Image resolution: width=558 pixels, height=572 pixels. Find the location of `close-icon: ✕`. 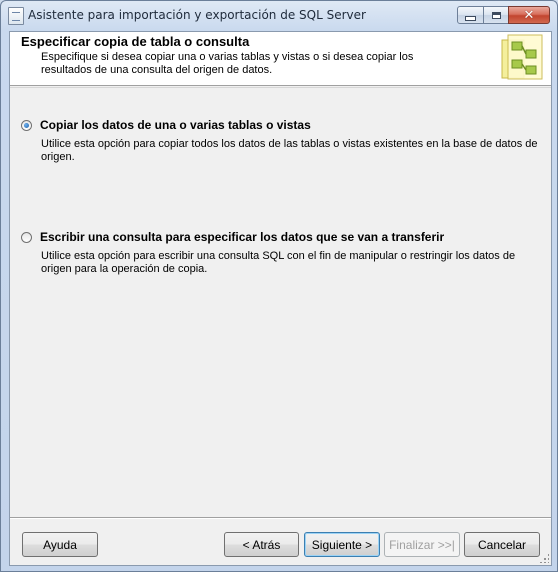

close-icon: ✕ is located at coordinates (529, 15).